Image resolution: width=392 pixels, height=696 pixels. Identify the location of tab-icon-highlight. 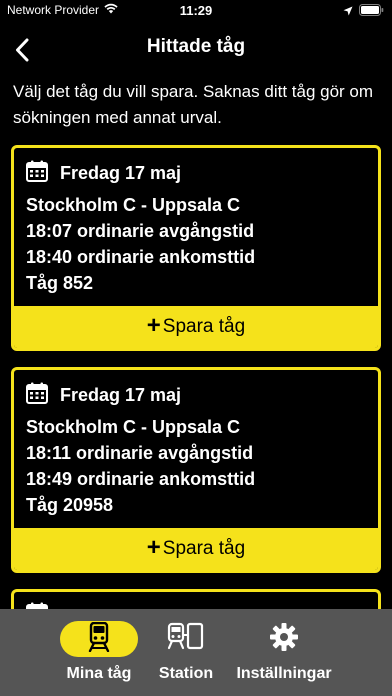
(99, 639).